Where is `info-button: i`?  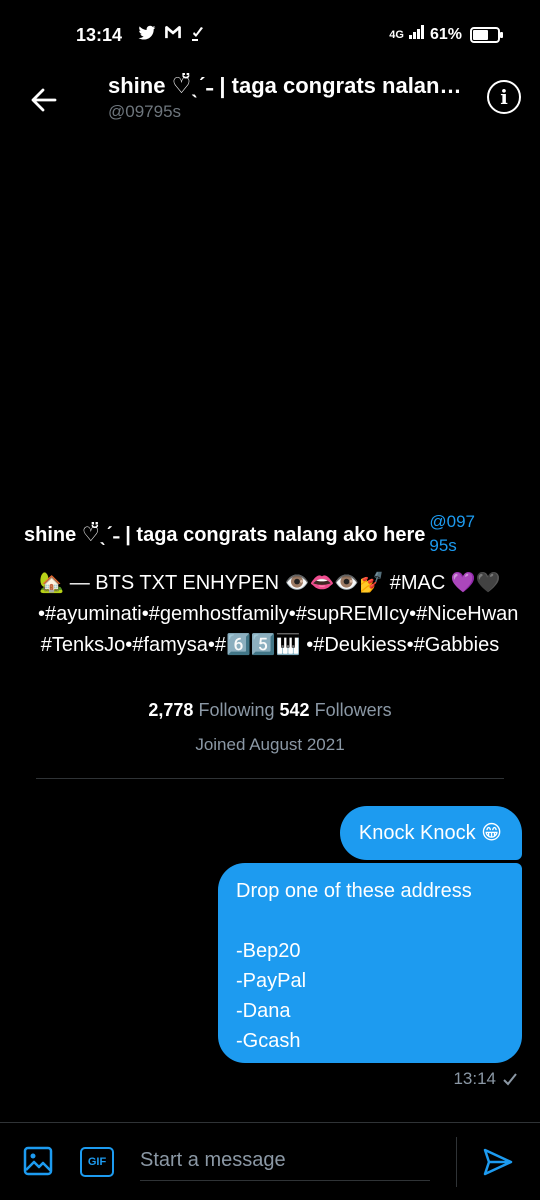
info-button: i is located at coordinates (504, 97).